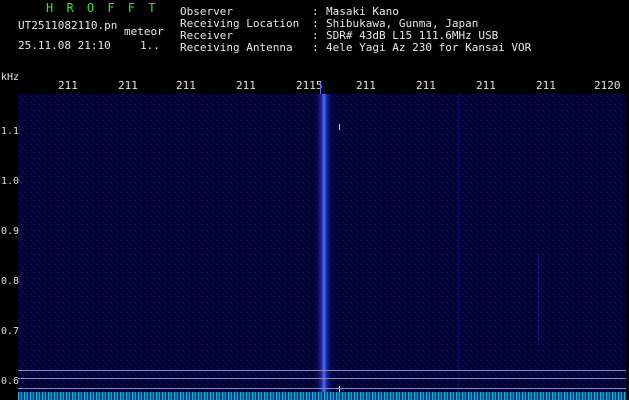 This screenshot has width=629, height=400. I want to click on x-tick-label: 2120, so click(607, 85).